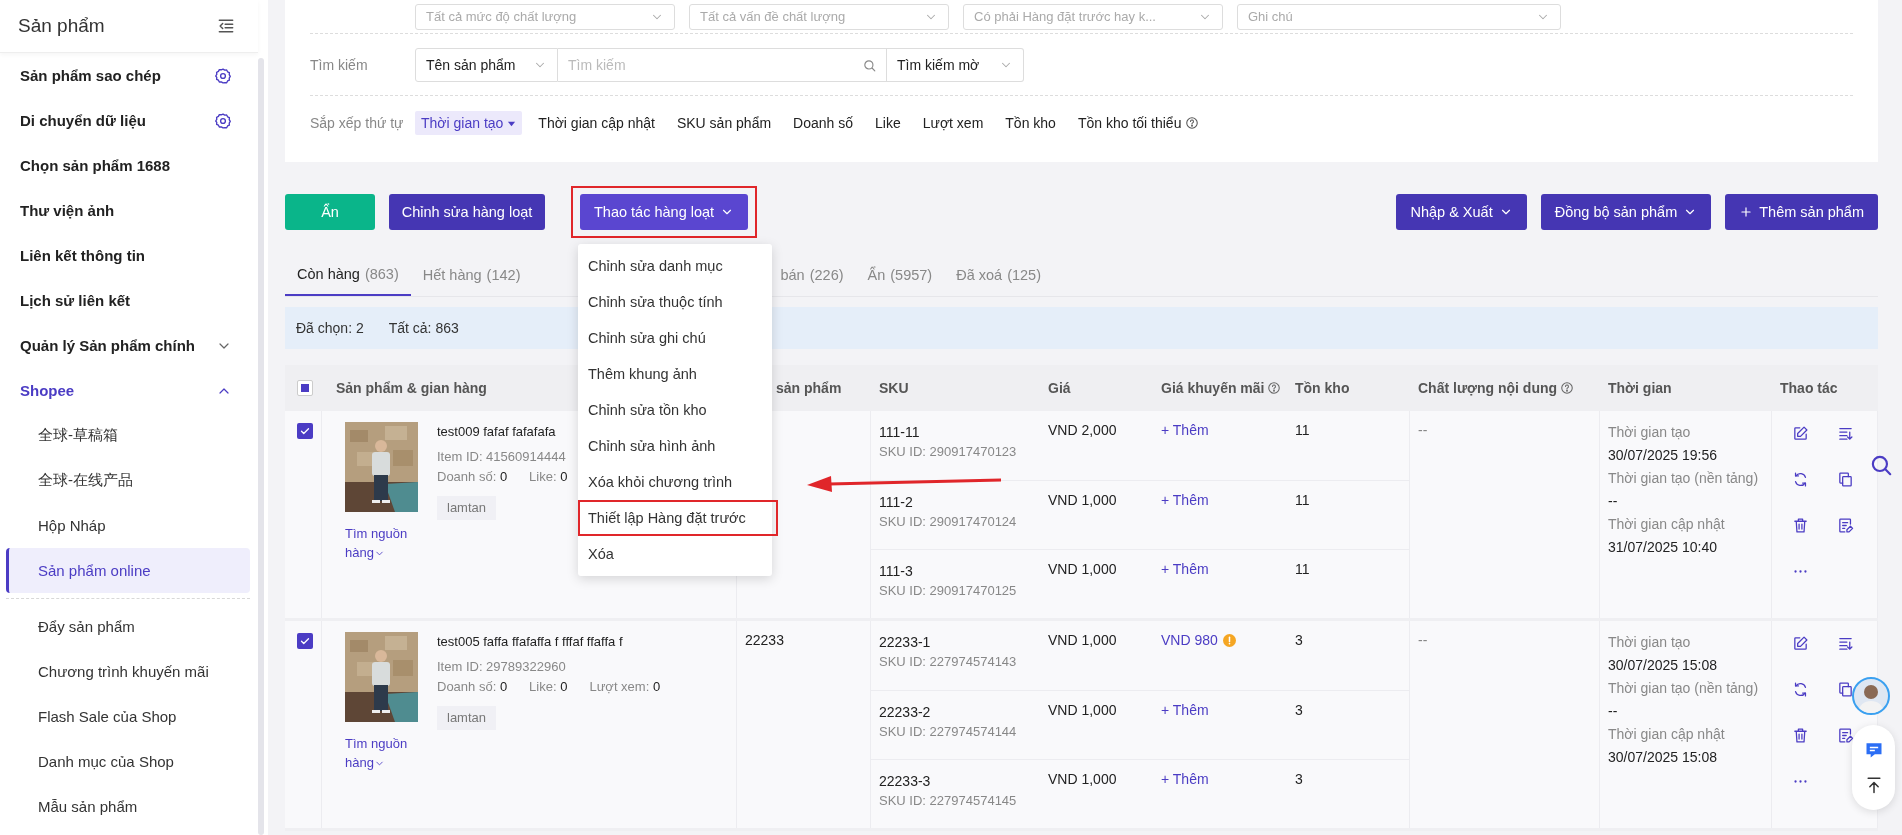  Describe the element at coordinates (1871, 696) in the screenshot. I see `avatar` at that location.